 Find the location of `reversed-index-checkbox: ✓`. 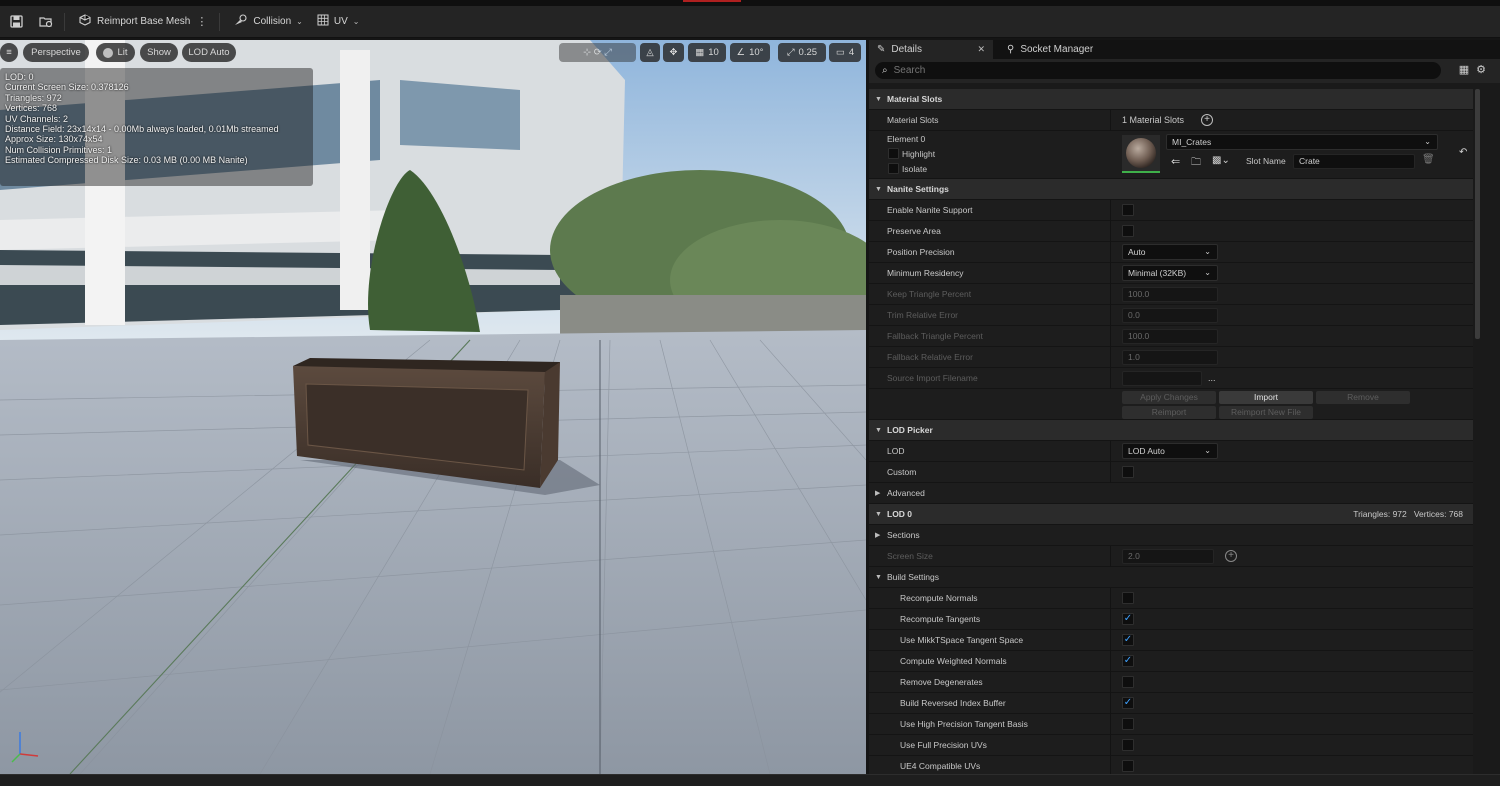

reversed-index-checkbox: ✓ is located at coordinates (1128, 703).